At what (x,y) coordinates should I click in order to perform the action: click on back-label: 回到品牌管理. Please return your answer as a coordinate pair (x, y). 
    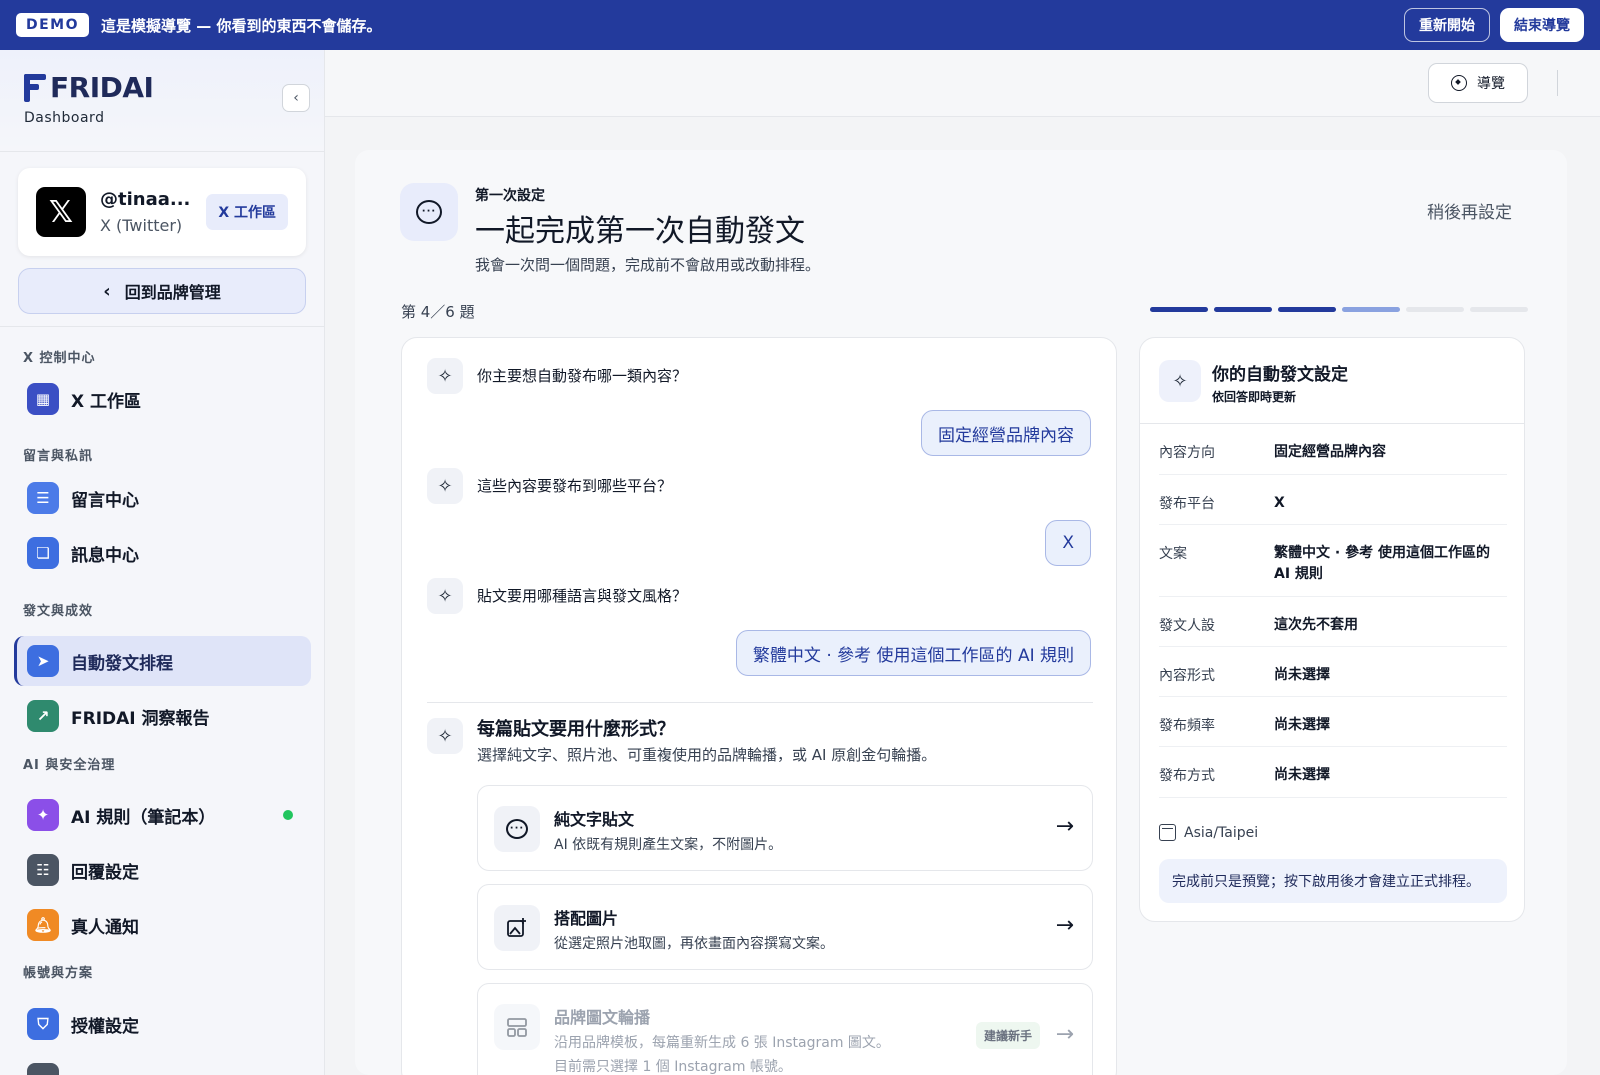
    Looking at the image, I should click on (172, 292).